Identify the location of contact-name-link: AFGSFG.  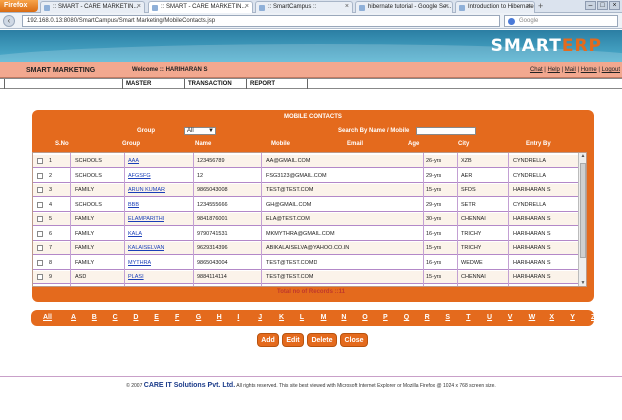
(139, 176).